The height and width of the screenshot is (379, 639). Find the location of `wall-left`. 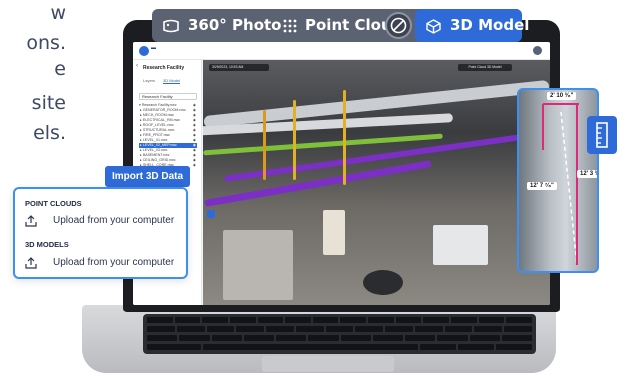

wall-left is located at coordinates (258, 265).